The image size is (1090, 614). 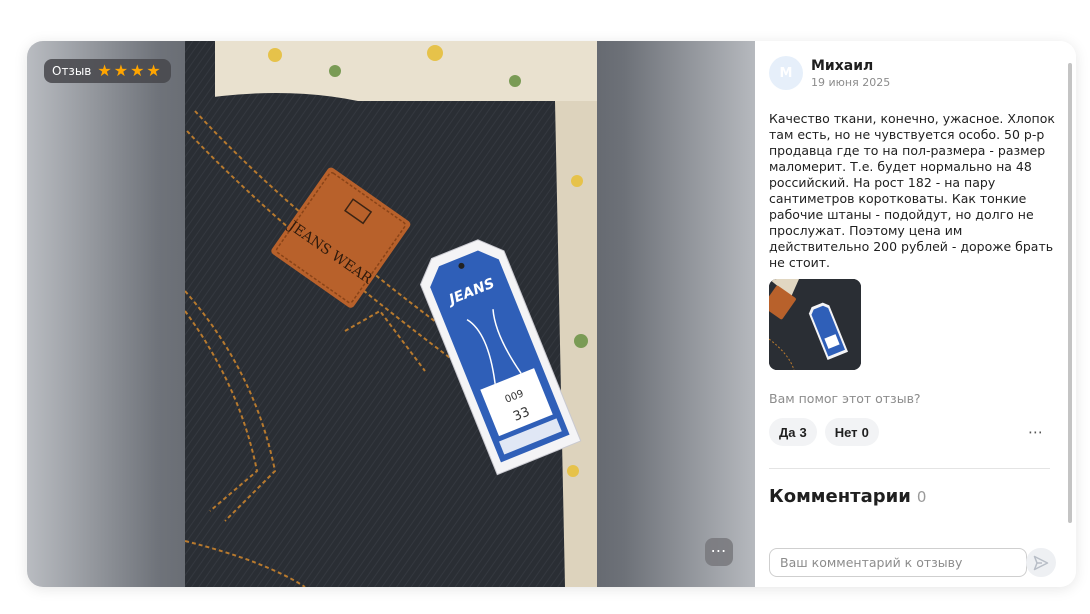 What do you see at coordinates (865, 432) in the screenshot?
I see `vote-no-count: 0` at bounding box center [865, 432].